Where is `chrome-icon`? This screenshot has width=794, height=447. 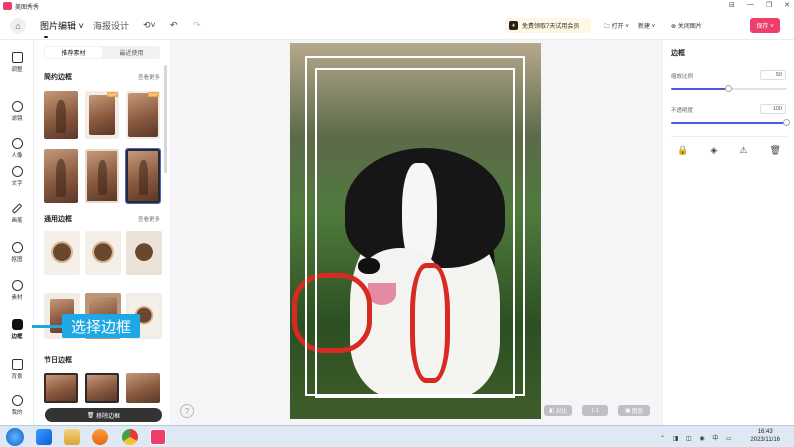
chrome-icon is located at coordinates (130, 437).